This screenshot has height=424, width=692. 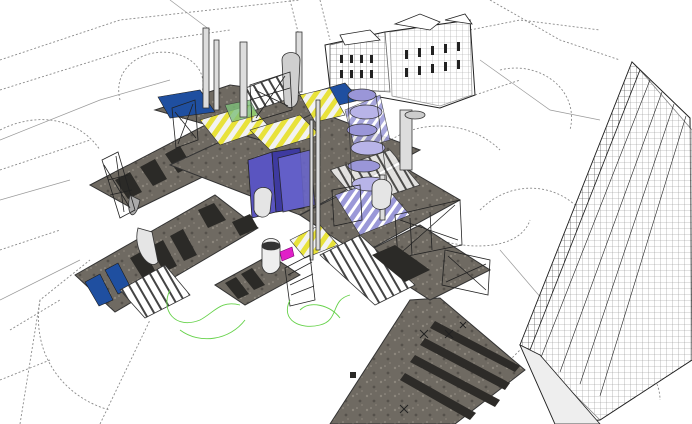 I want to click on lower-platform, so click(x=427, y=360).